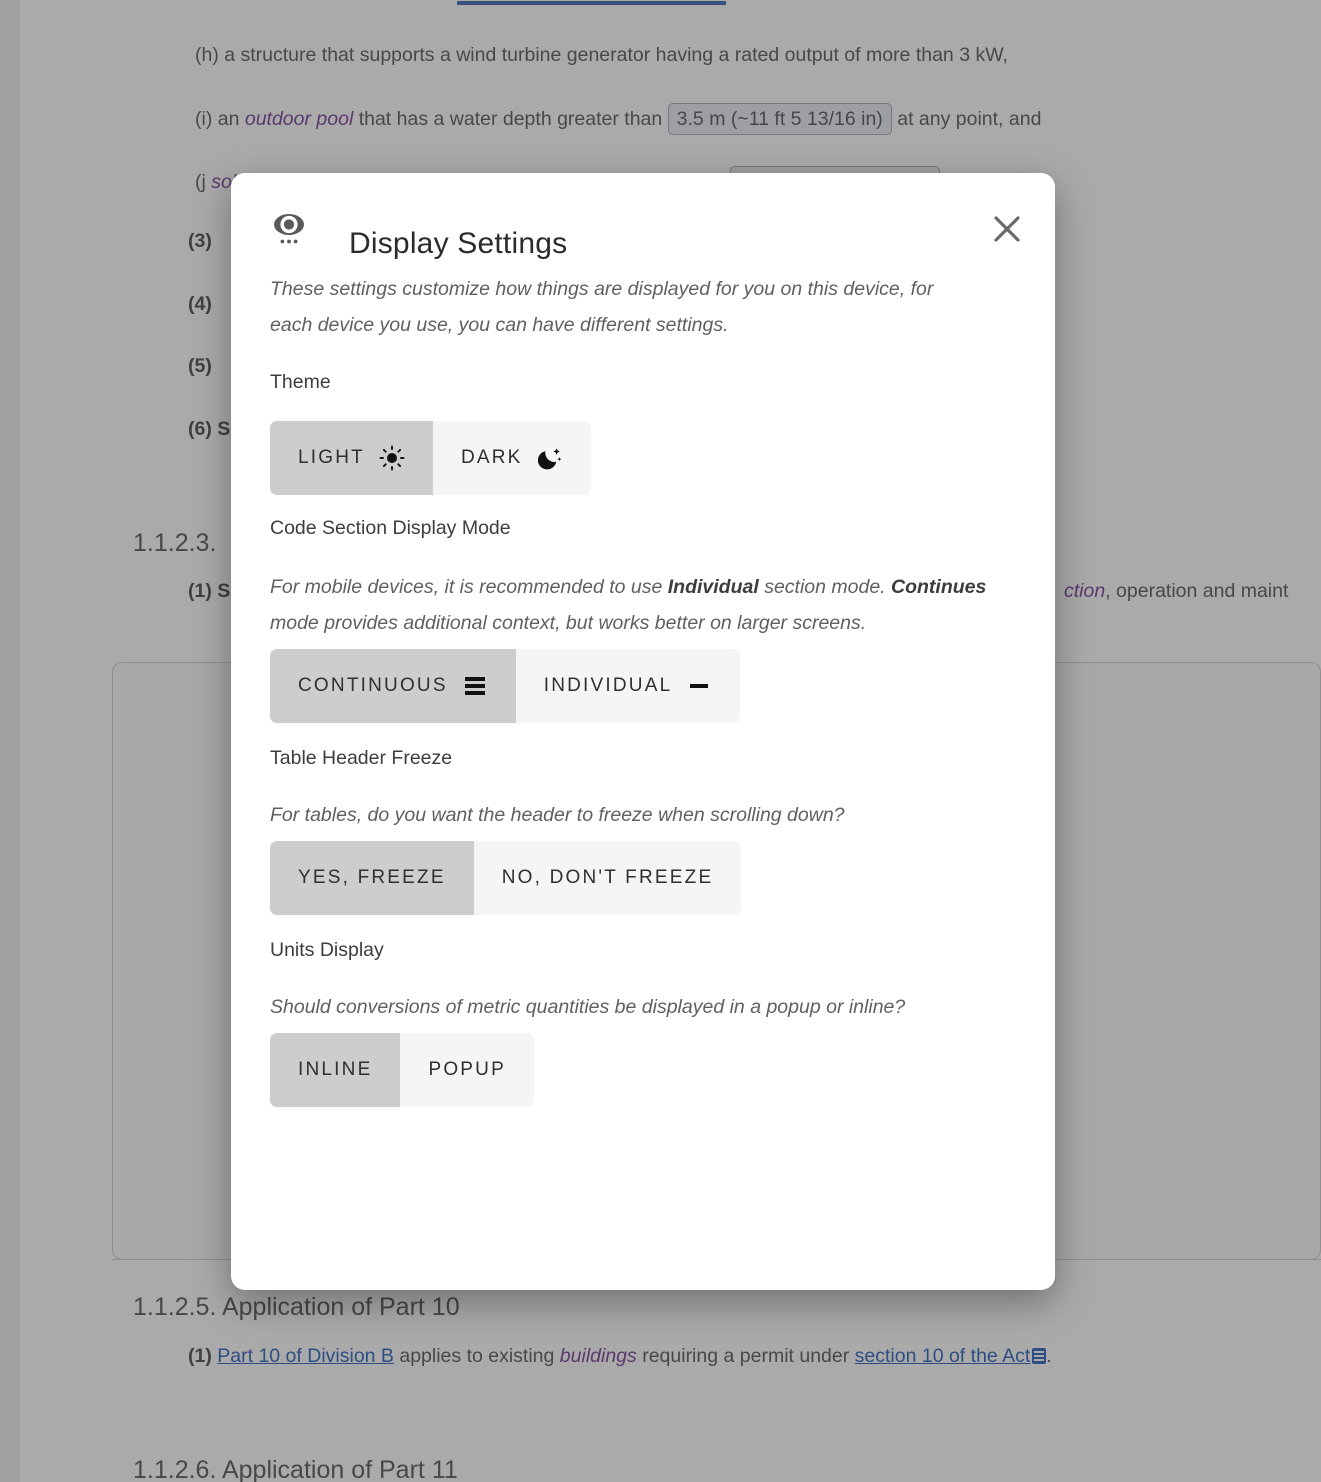 This screenshot has width=1321, height=1482. I want to click on dialog-title: Display Settings, so click(458, 244).